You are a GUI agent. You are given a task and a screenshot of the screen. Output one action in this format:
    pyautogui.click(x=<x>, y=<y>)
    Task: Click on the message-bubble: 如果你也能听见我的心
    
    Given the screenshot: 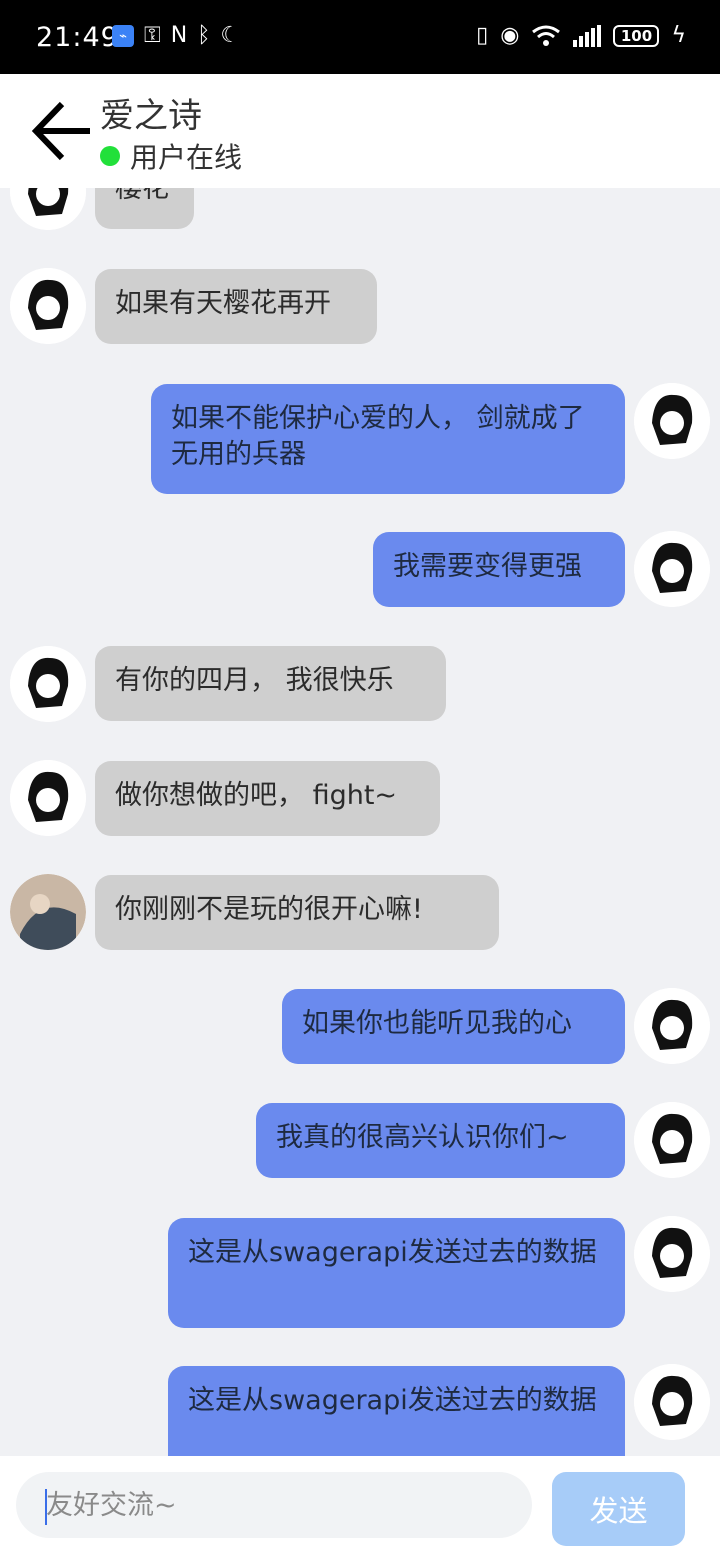 What is the action you would take?
    pyautogui.click(x=453, y=1026)
    